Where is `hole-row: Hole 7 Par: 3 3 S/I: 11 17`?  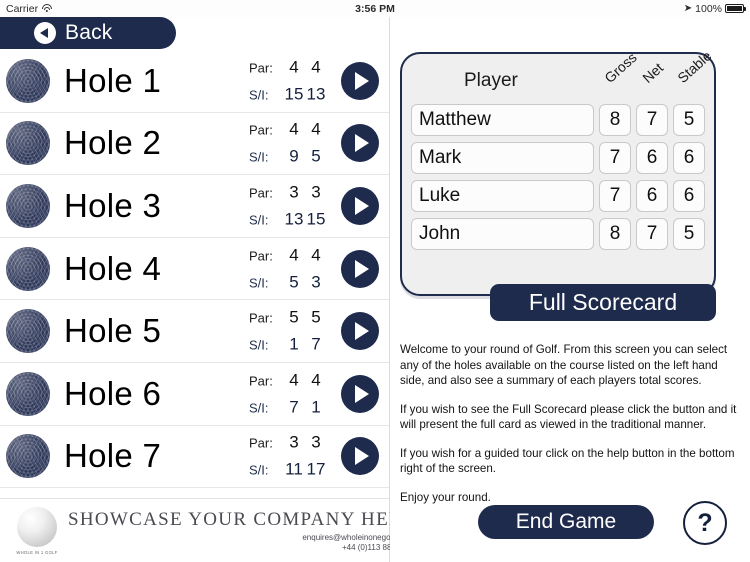
hole-row: Hole 7 Par: 3 3 S/I: 11 17 is located at coordinates (194, 457).